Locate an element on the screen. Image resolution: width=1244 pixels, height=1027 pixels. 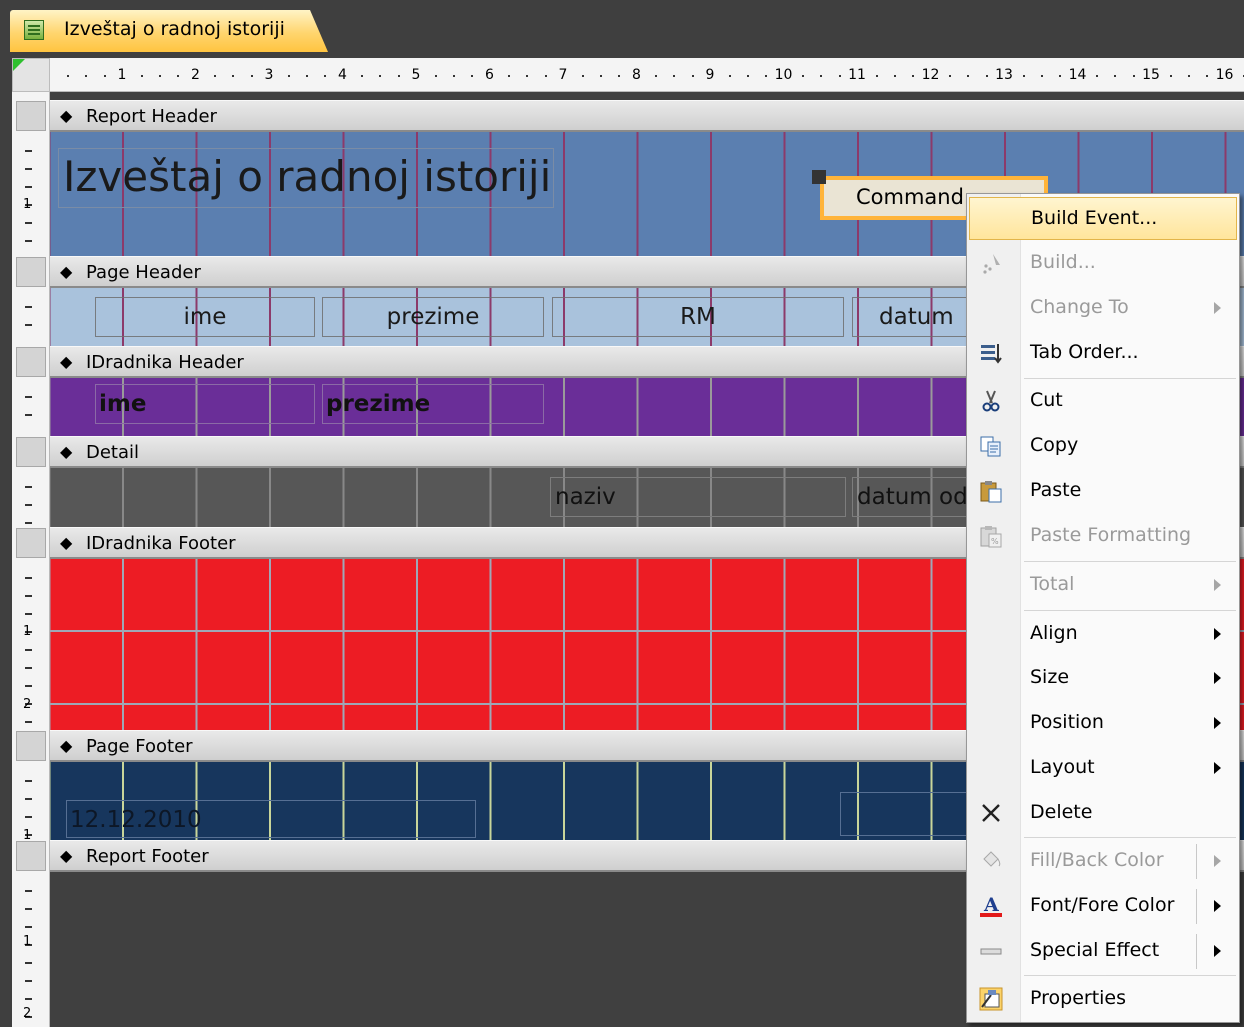
menu-item-paste: Paste is located at coordinates (1103, 491).